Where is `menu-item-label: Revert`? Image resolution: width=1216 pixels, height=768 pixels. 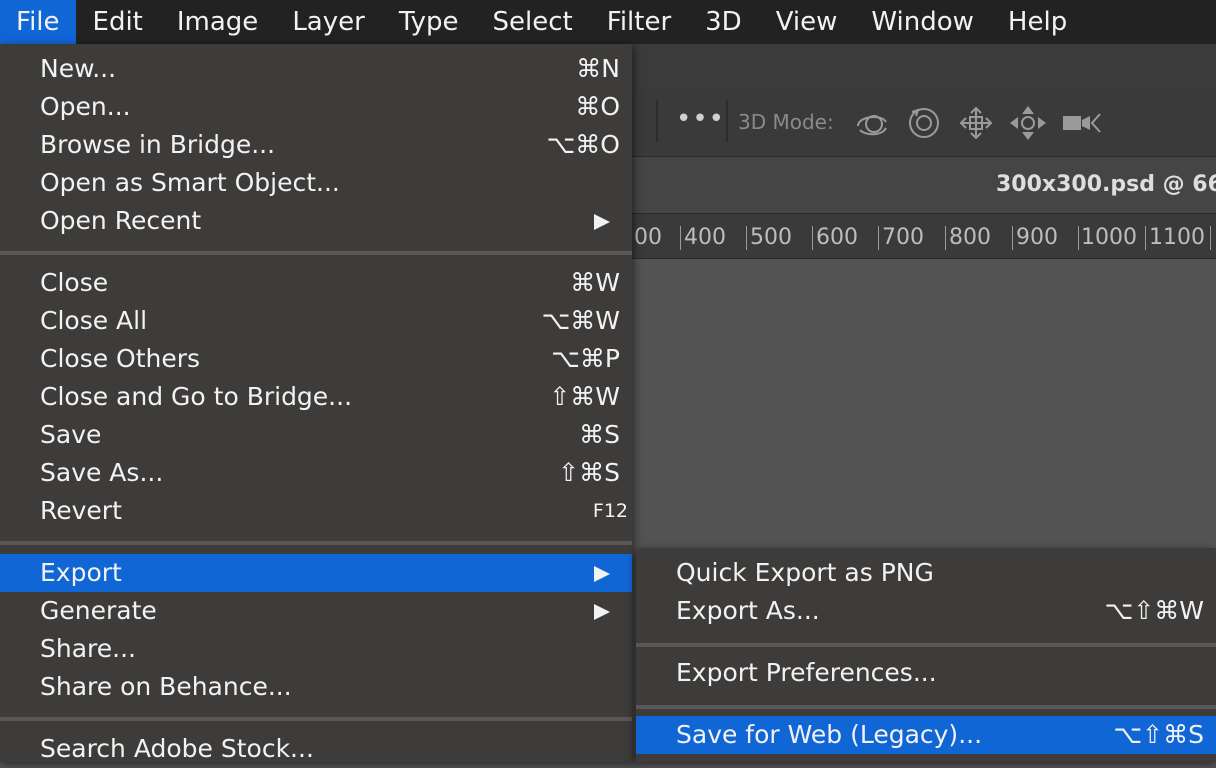
menu-item-label: Revert is located at coordinates (81, 510).